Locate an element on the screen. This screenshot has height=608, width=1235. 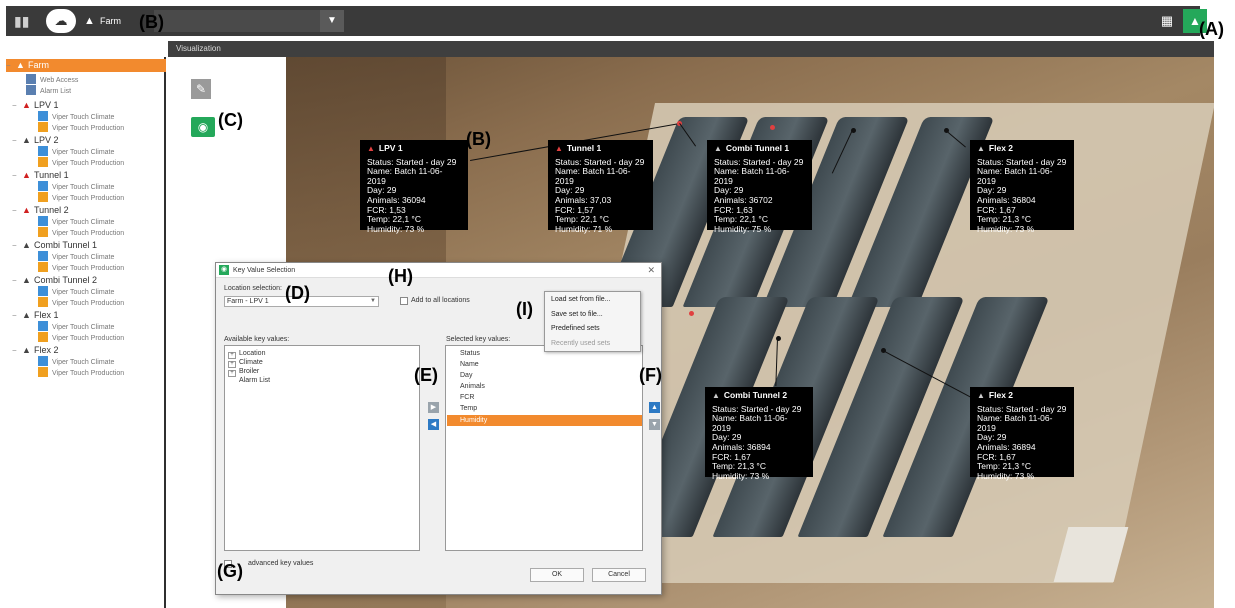
selected-item: Status is located at coordinates (470, 354).